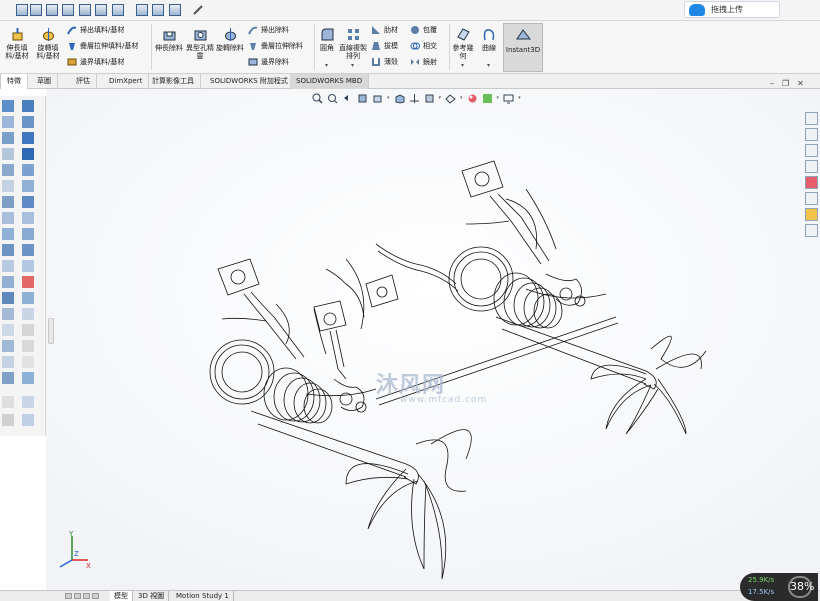 This screenshot has width=820, height=601. What do you see at coordinates (28, 138) in the screenshot?
I see `arc-icon` at bounding box center [28, 138].